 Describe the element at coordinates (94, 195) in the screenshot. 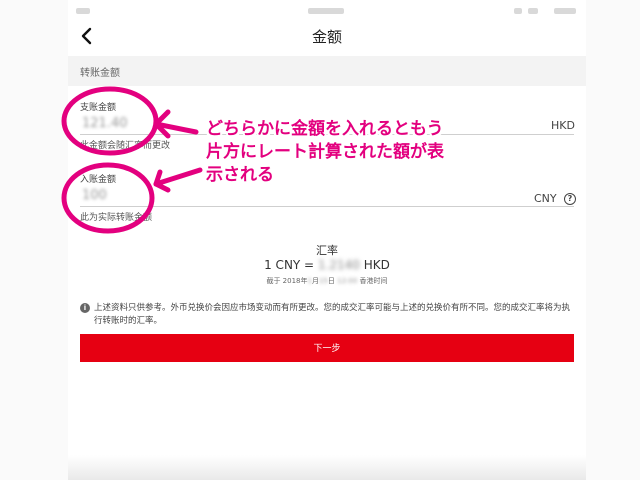

I see `credit-amount-input: 100` at that location.